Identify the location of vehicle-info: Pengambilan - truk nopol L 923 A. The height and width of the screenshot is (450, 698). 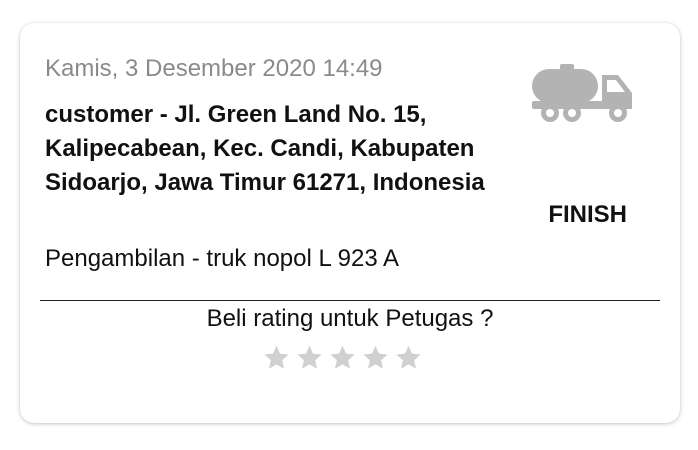
(222, 258).